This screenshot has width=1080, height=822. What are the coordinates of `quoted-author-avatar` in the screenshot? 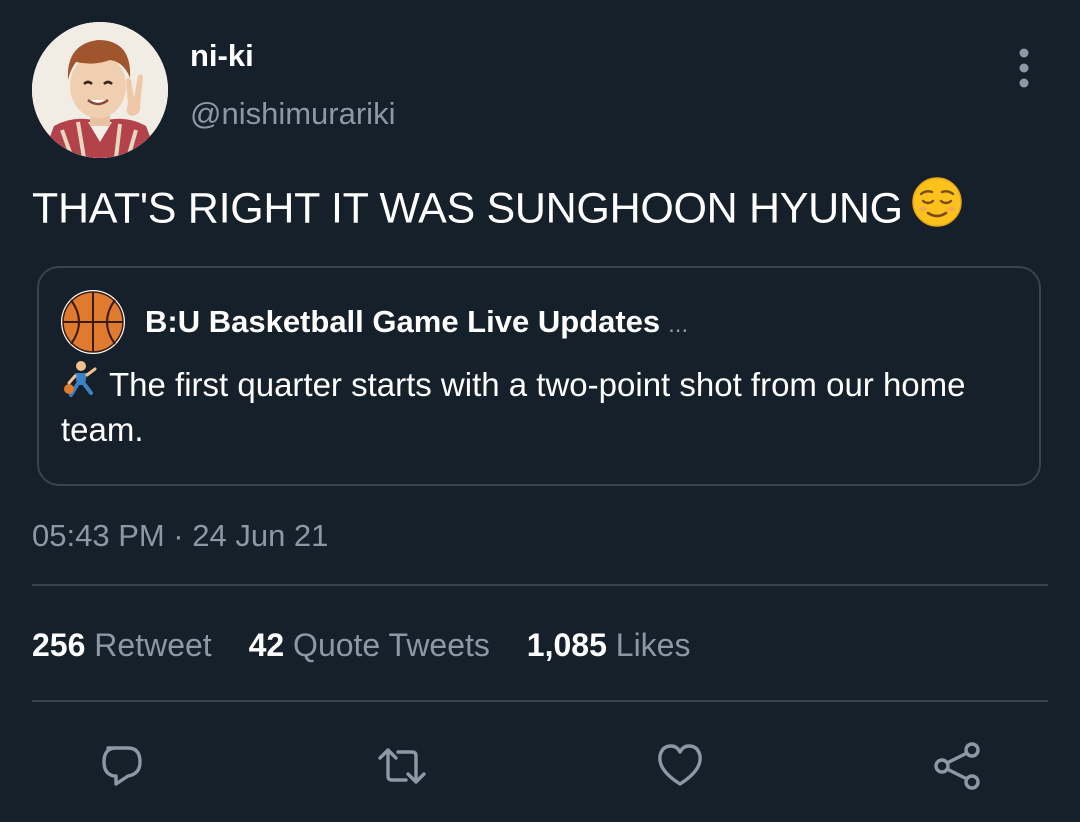 It's located at (93, 322).